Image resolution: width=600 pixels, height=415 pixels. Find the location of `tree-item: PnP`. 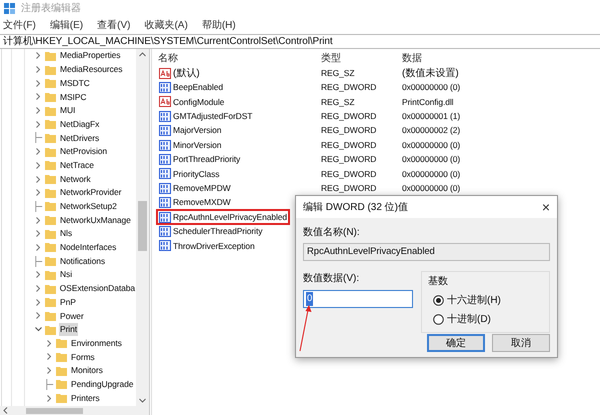

tree-item: PnP is located at coordinates (68, 302).